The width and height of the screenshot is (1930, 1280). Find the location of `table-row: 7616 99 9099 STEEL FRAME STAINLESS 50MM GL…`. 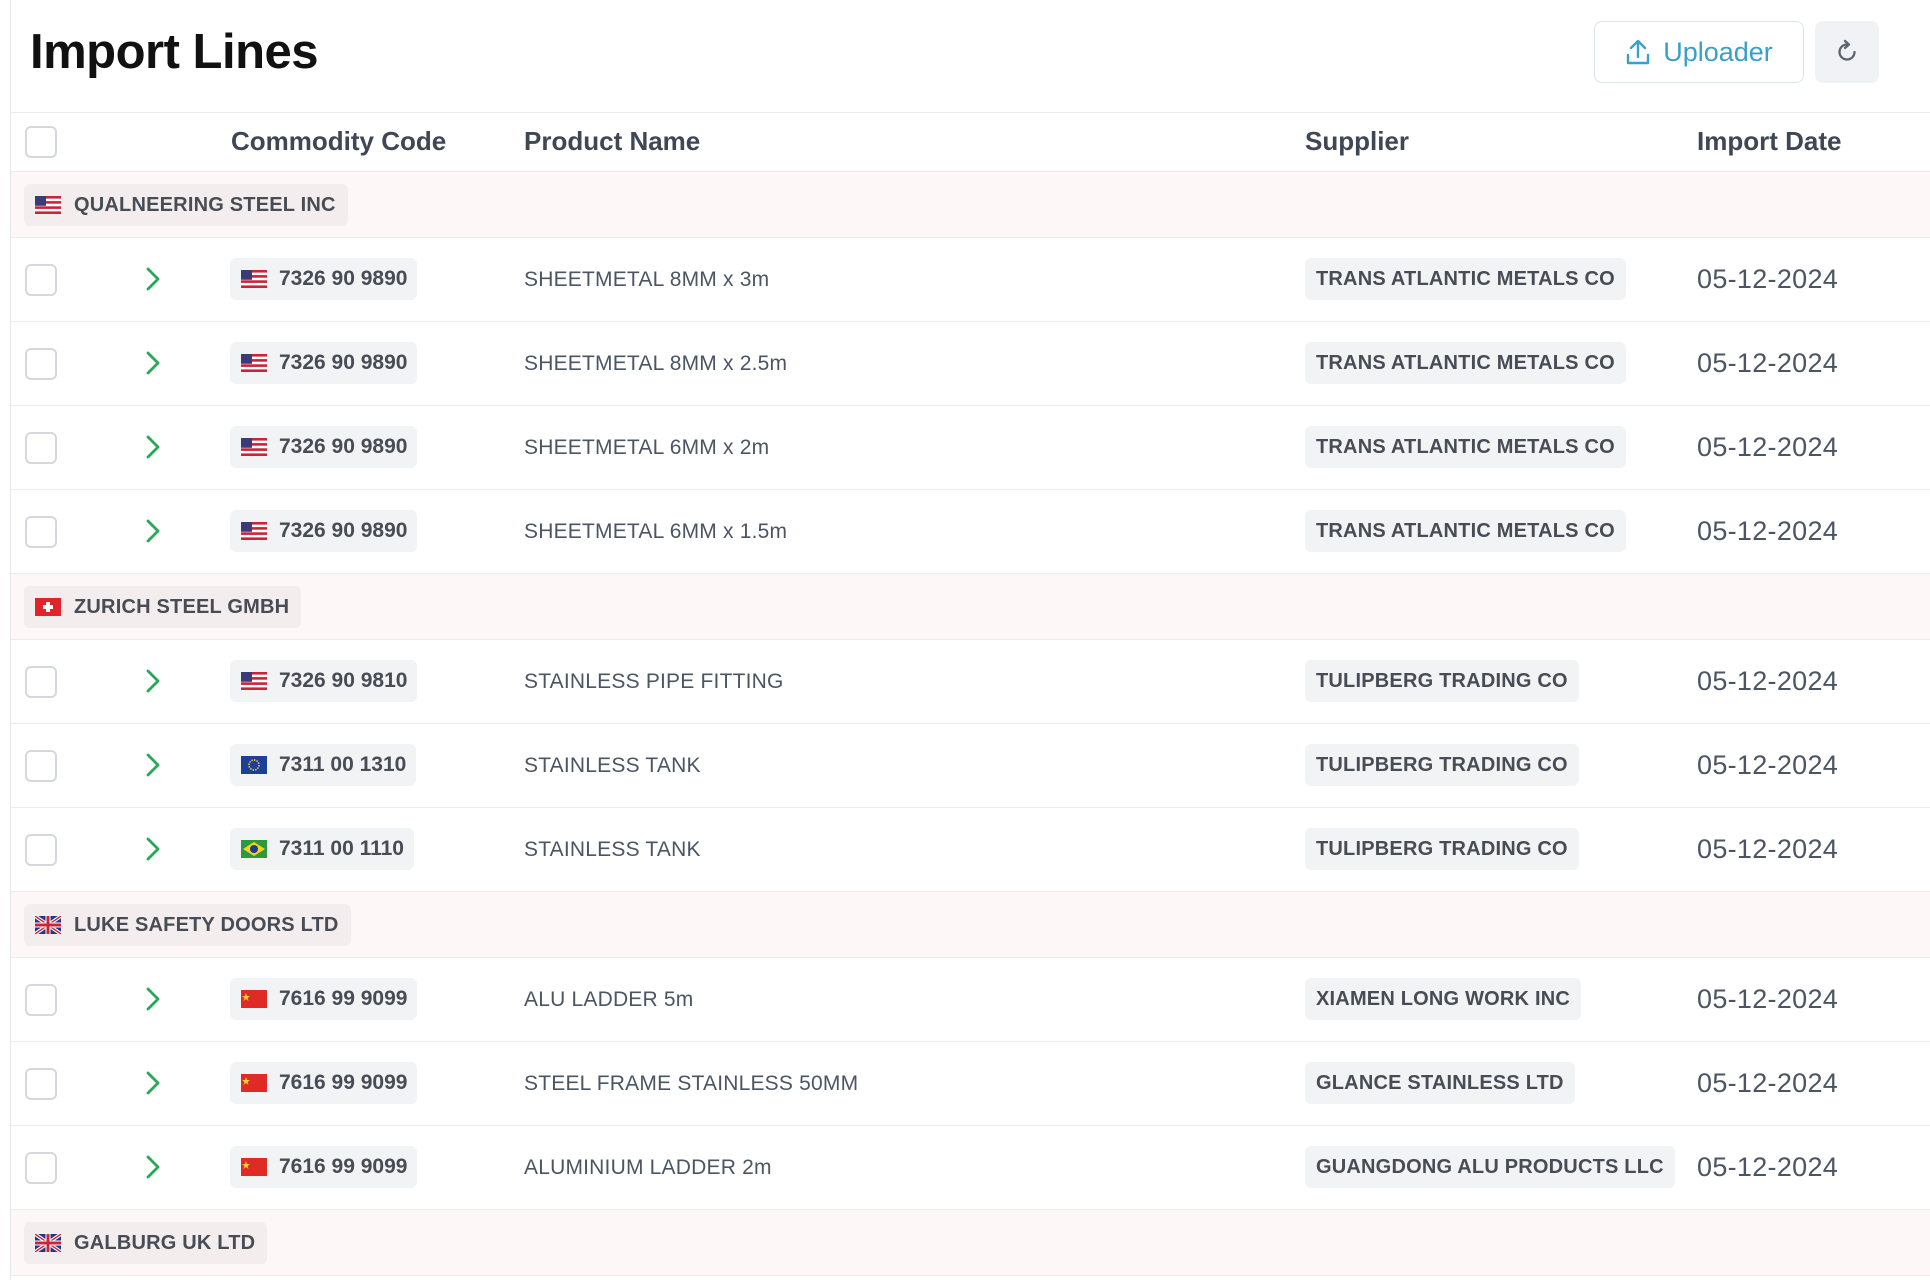

table-row: 7616 99 9099 STEEL FRAME STAINLESS 50MM GL… is located at coordinates (970, 1084).